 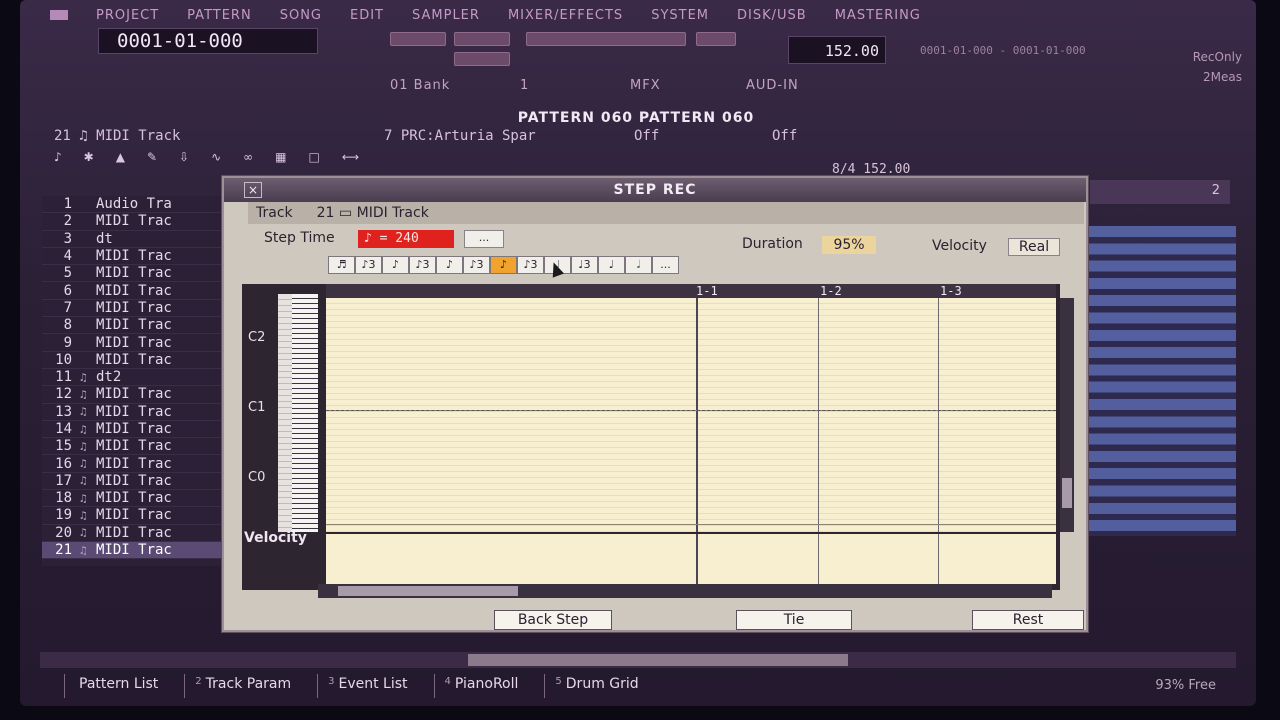 What do you see at coordinates (367, 686) in the screenshot?
I see `tab-event-list: 3 Event List` at bounding box center [367, 686].